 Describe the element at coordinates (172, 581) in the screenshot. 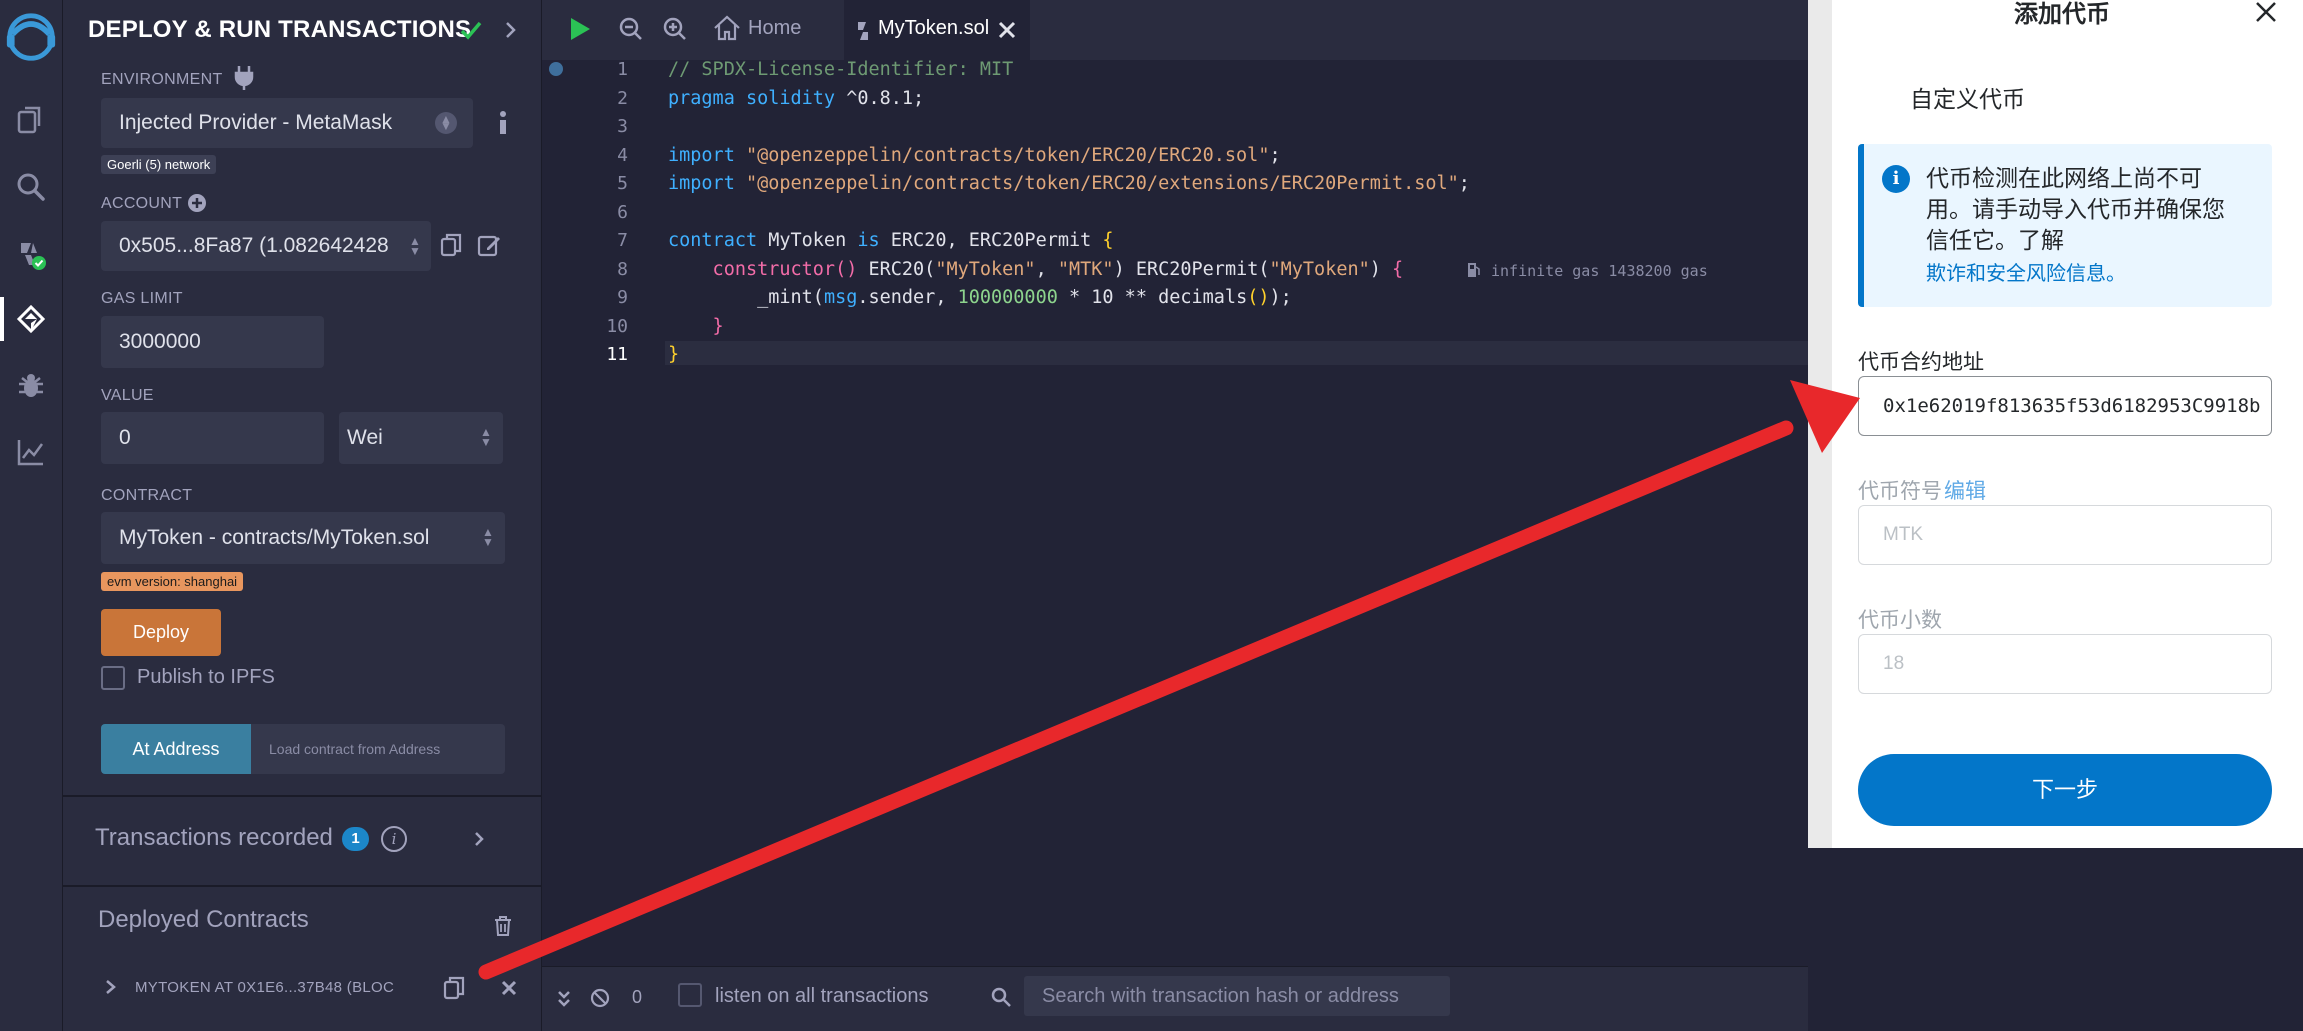

I see `evm-version-badge: evm version: shanghai` at that location.